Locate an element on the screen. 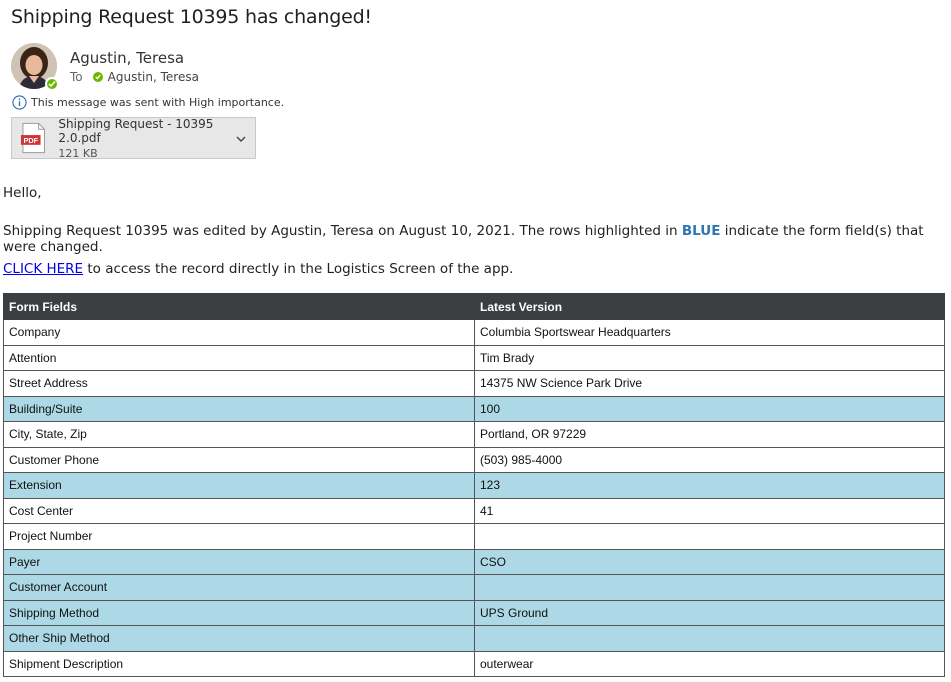 The height and width of the screenshot is (682, 951). table-row: Extension 123 is located at coordinates (474, 485).